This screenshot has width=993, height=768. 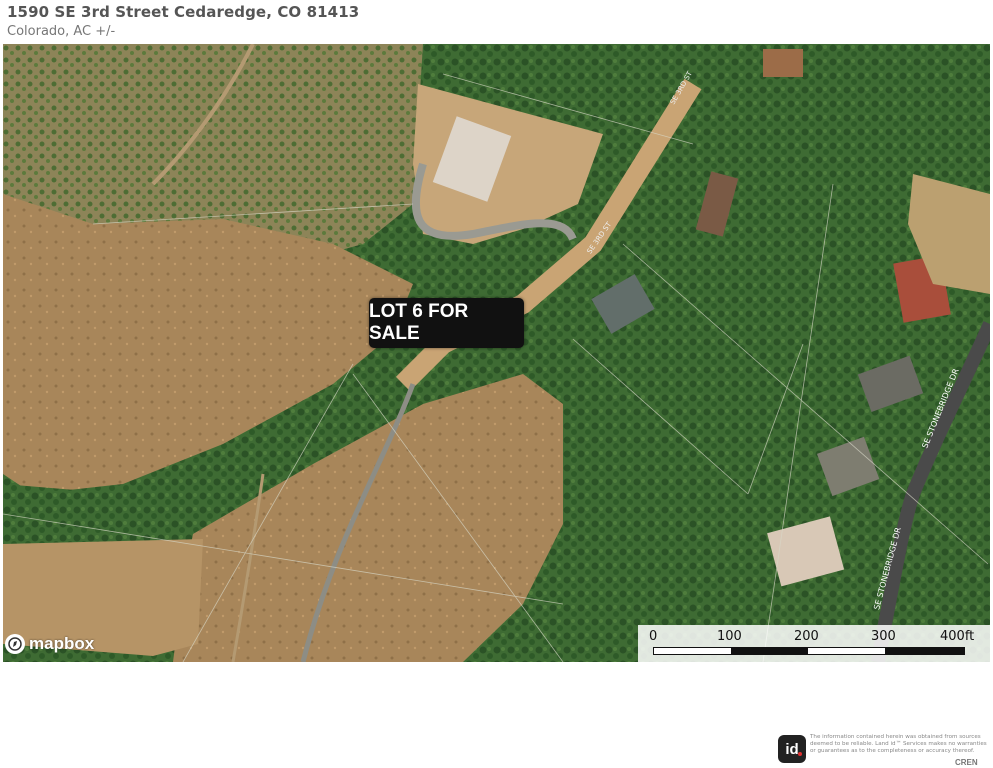 I want to click on logo-dot, so click(x=800, y=754).